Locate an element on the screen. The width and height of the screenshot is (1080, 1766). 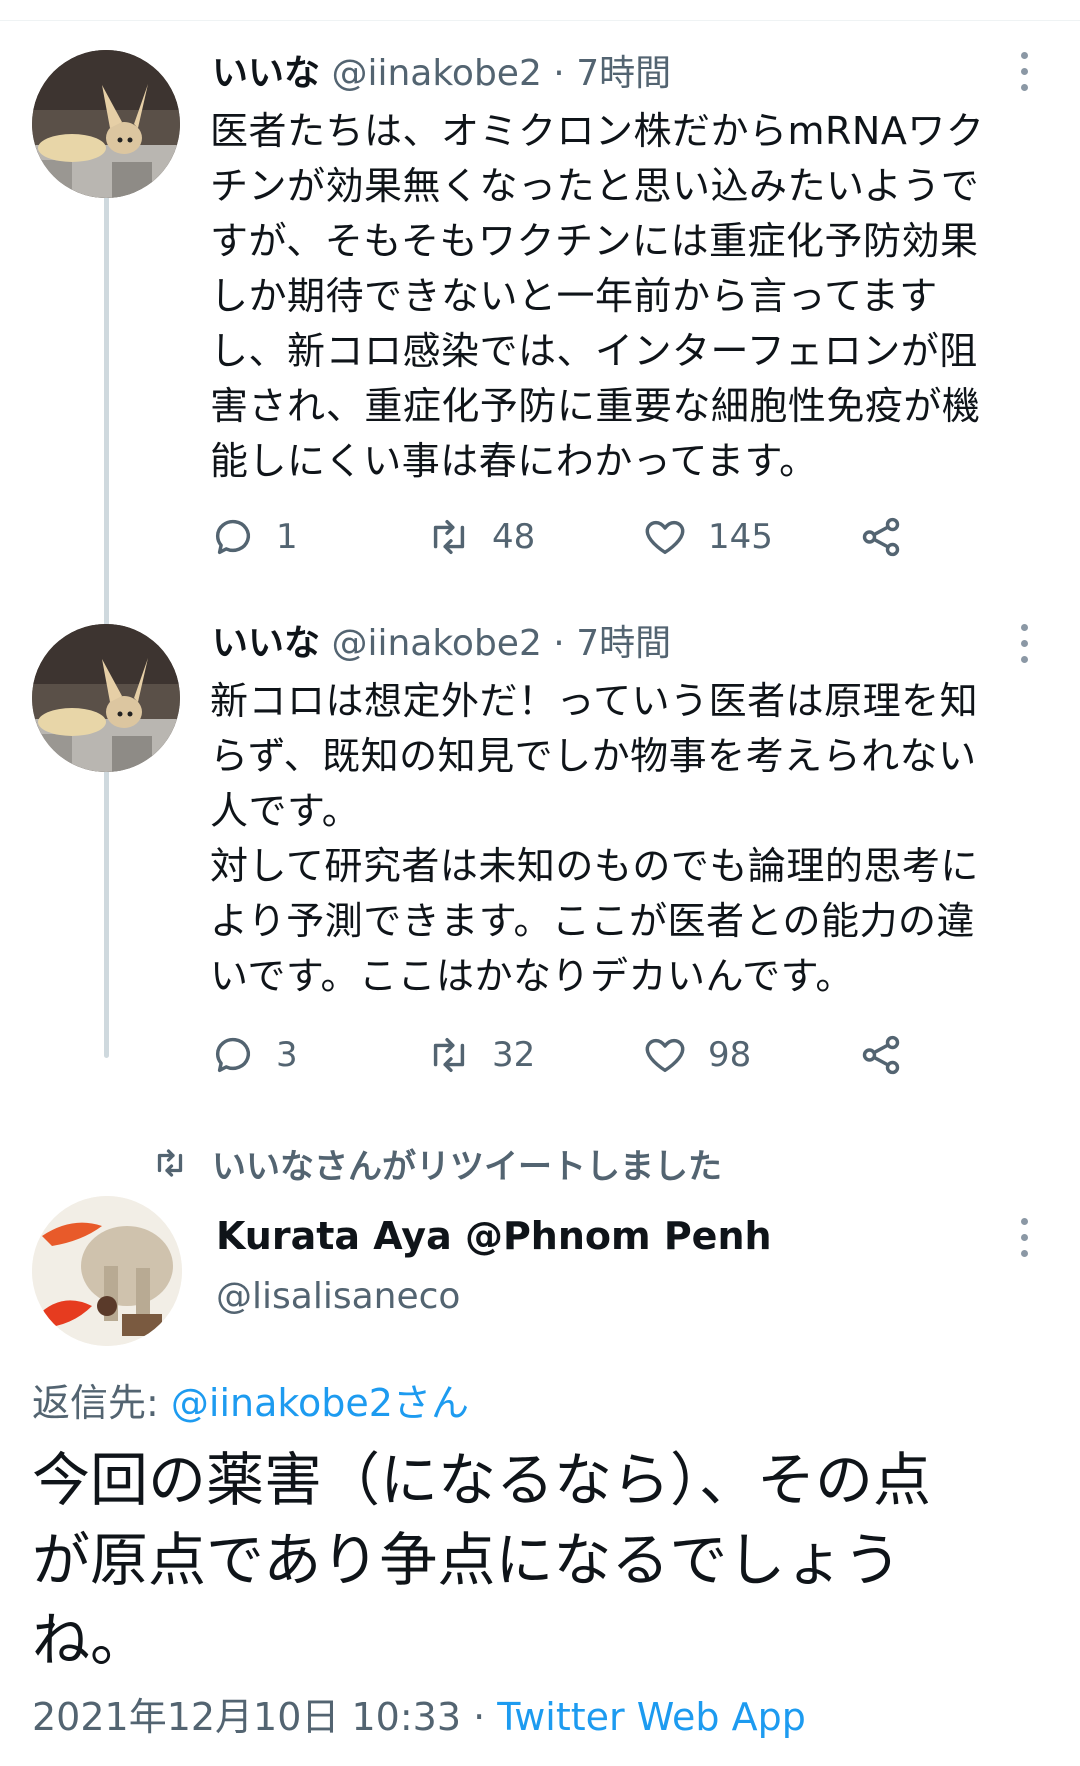
like-count: 145 is located at coordinates (740, 537).